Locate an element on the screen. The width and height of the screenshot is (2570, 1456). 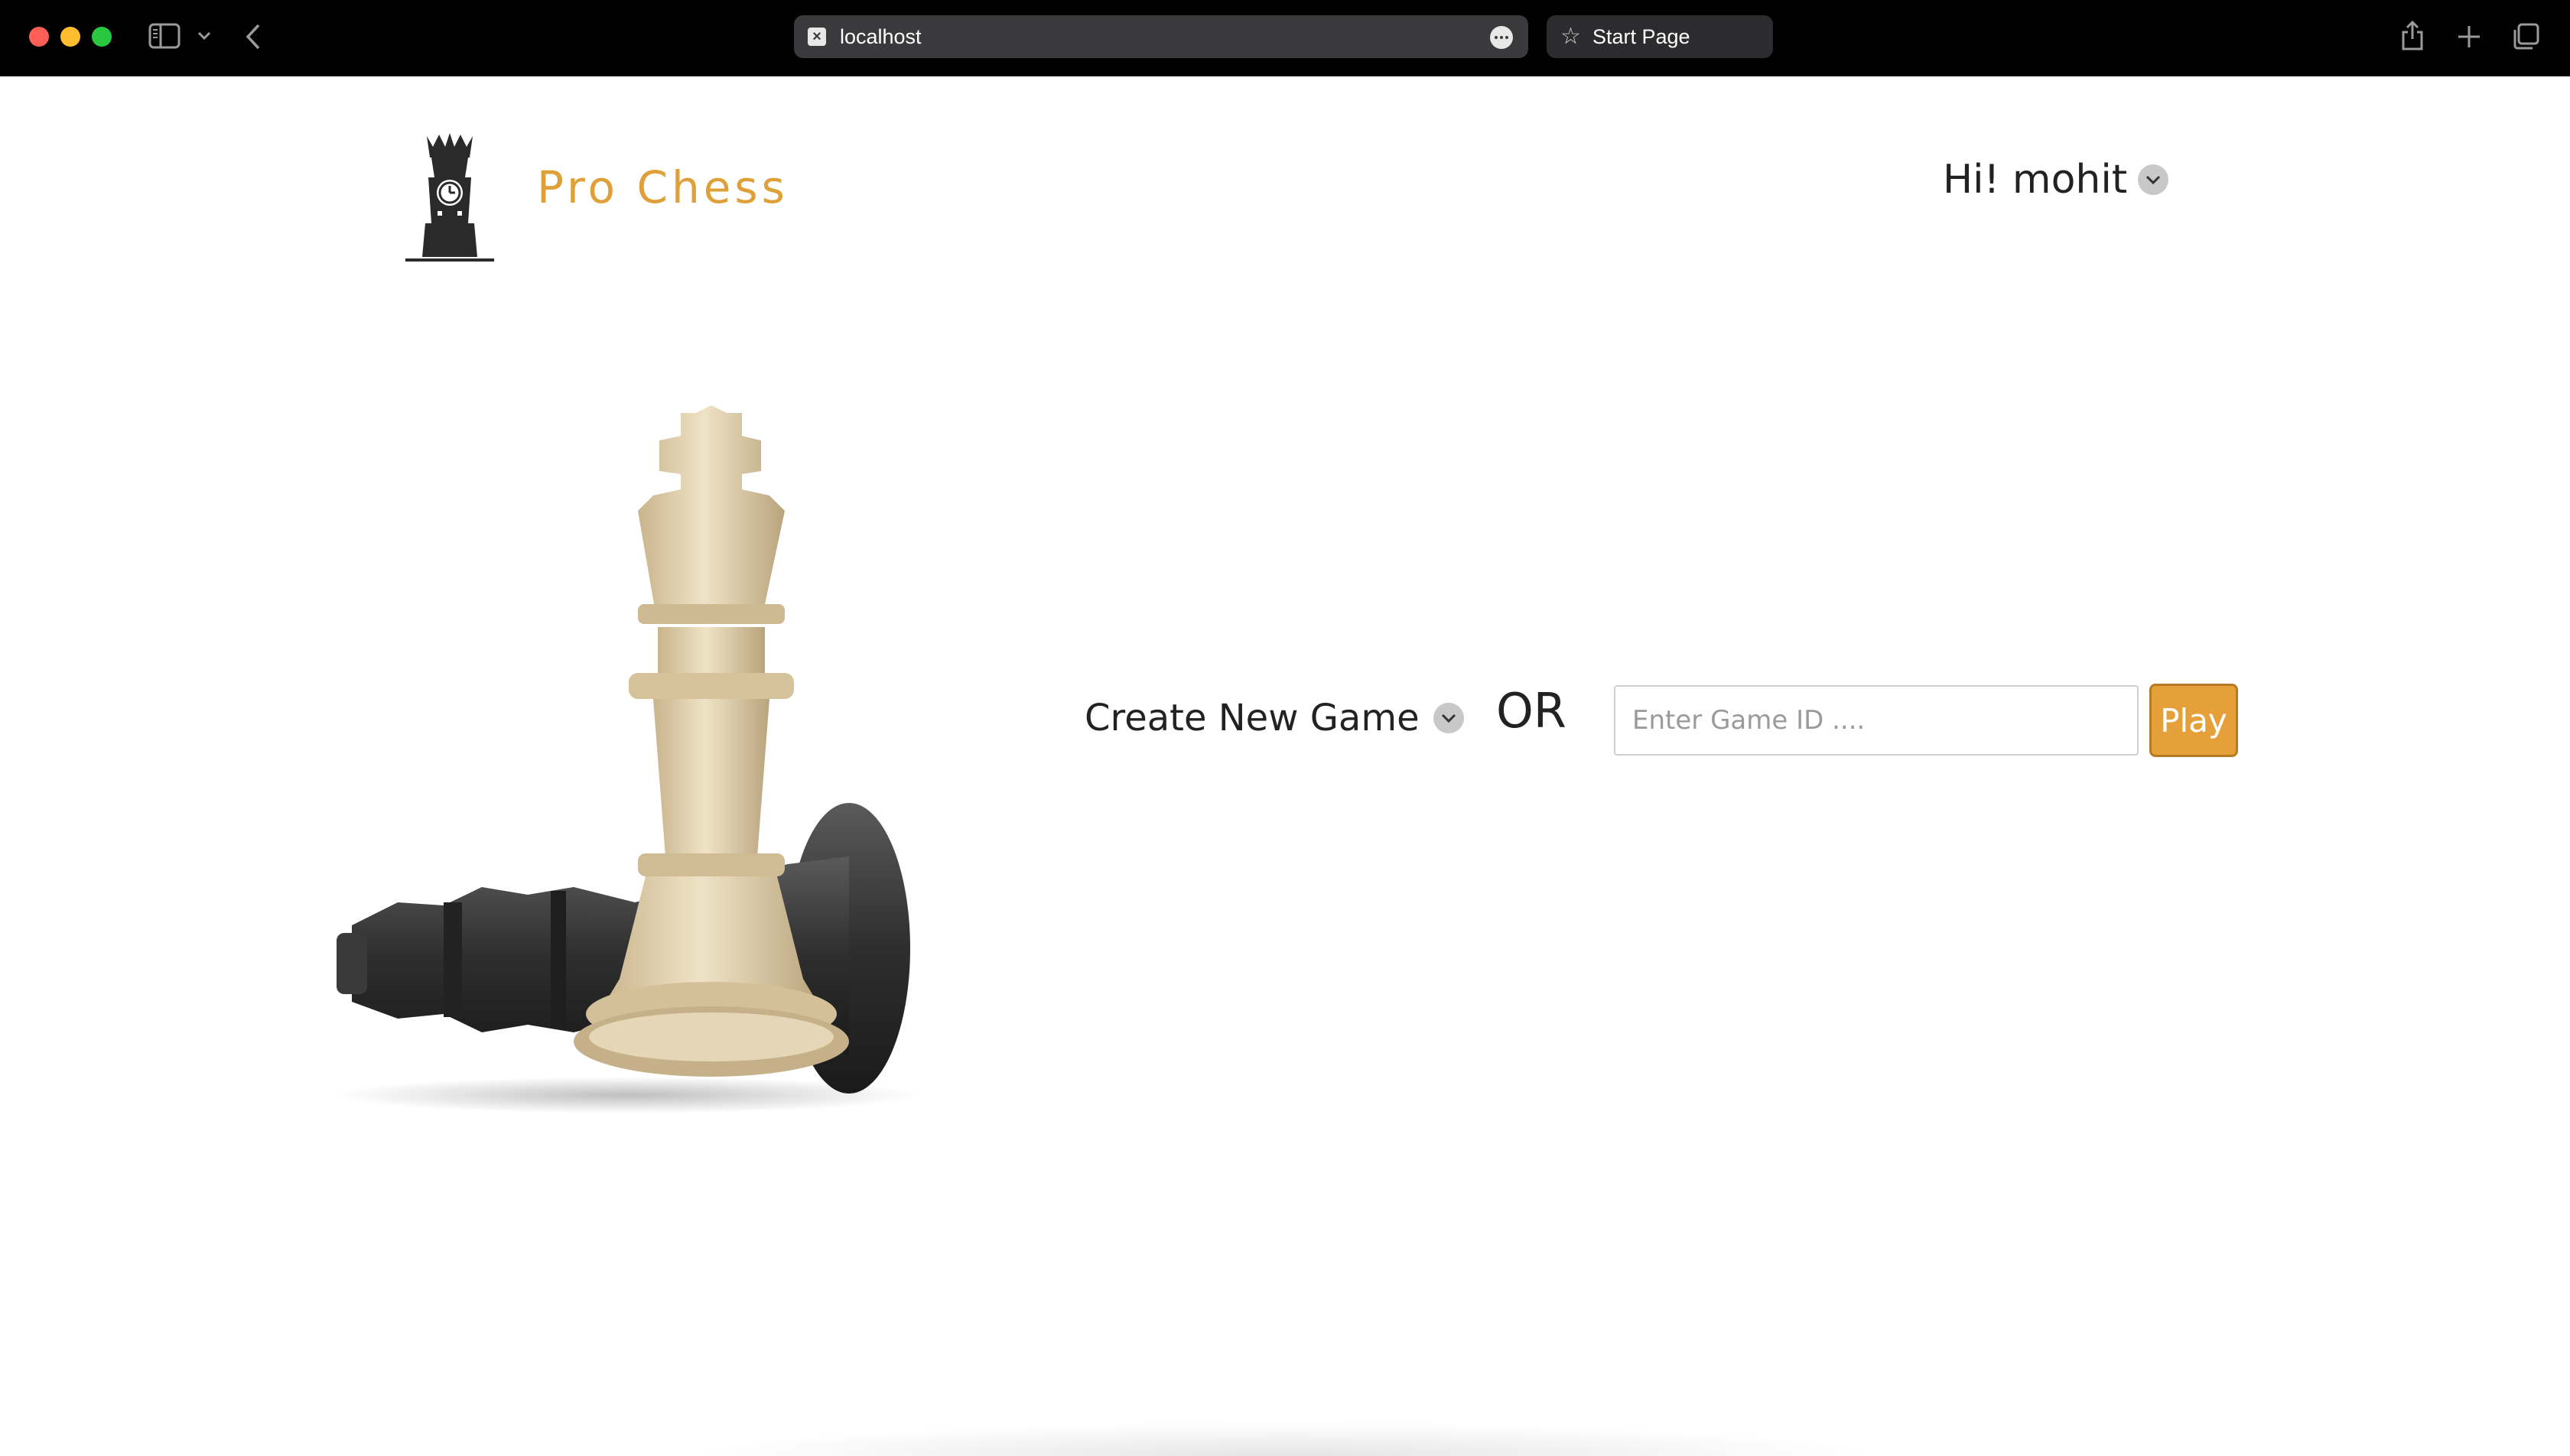
browser-toolbar: × localhost ☆ Start Page is located at coordinates (1285, 38).